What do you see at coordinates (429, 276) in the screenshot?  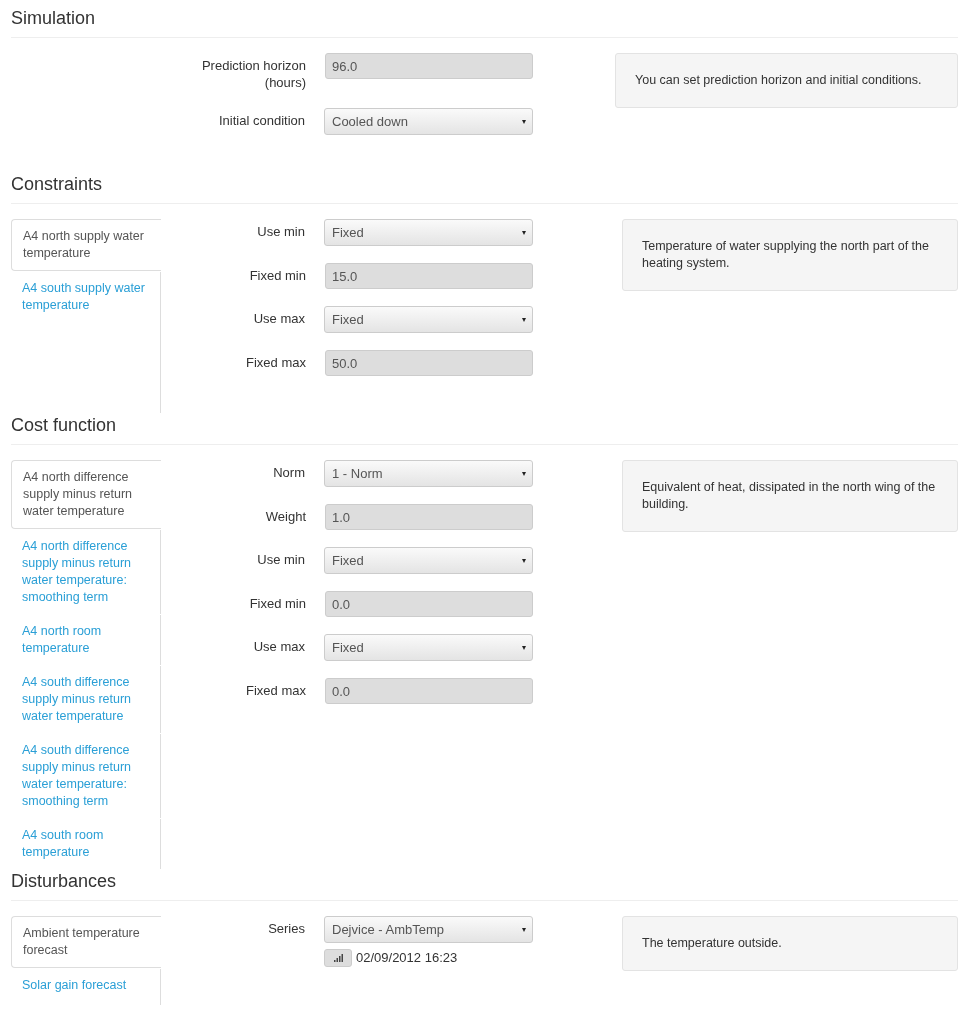 I see `input-field: 15.0` at bounding box center [429, 276].